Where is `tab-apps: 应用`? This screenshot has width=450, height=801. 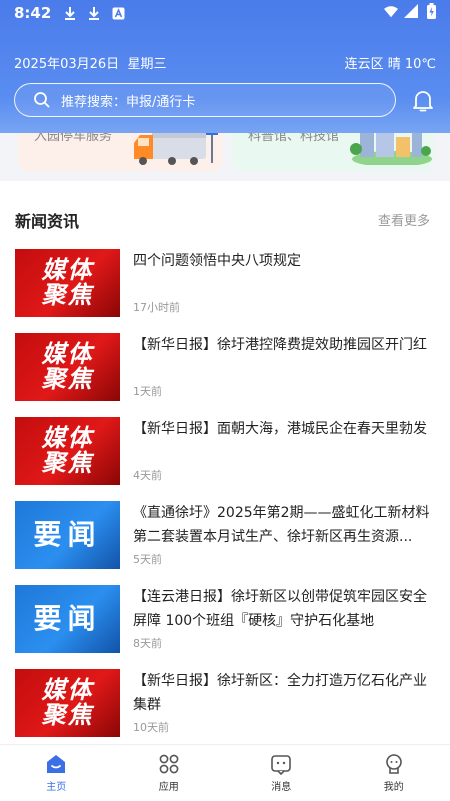 tab-apps: 应用 is located at coordinates (169, 773).